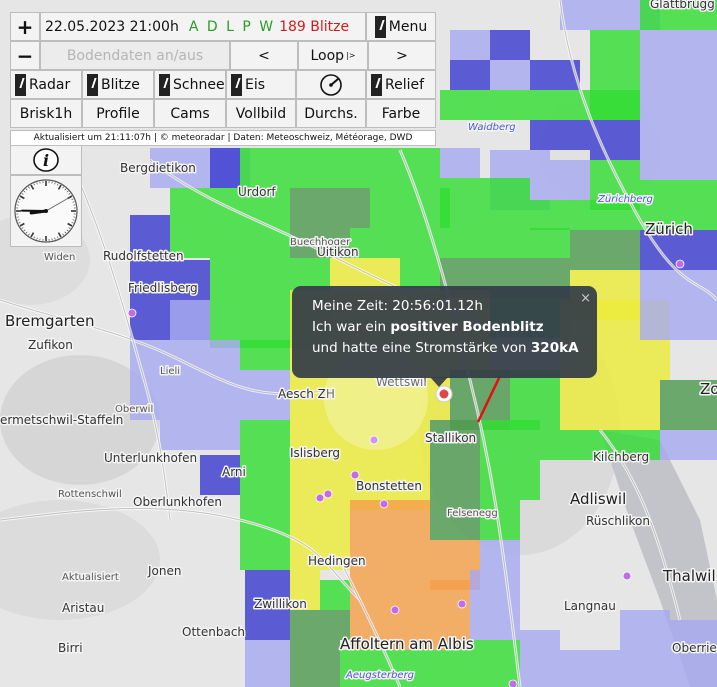 Image resolution: width=717 pixels, height=687 pixels. What do you see at coordinates (694, 648) in the screenshot?
I see `place-label: Oberrieden` at bounding box center [694, 648].